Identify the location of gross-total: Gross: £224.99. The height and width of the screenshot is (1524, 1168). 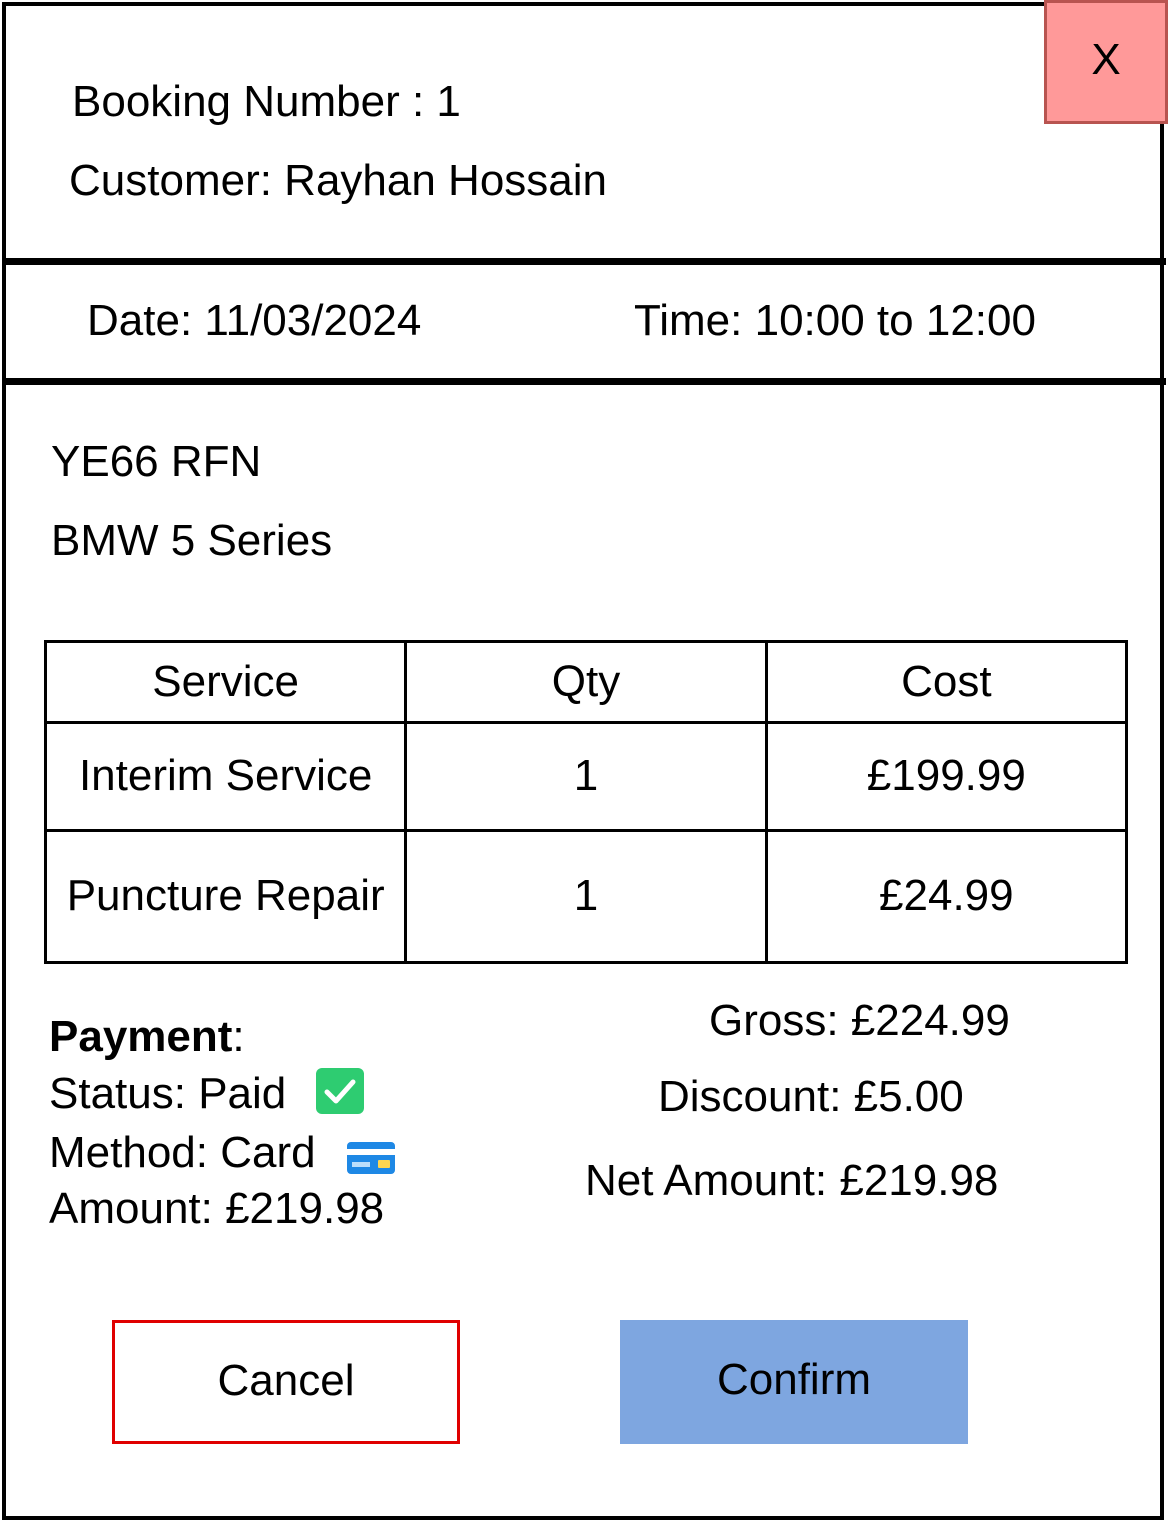
(859, 1020).